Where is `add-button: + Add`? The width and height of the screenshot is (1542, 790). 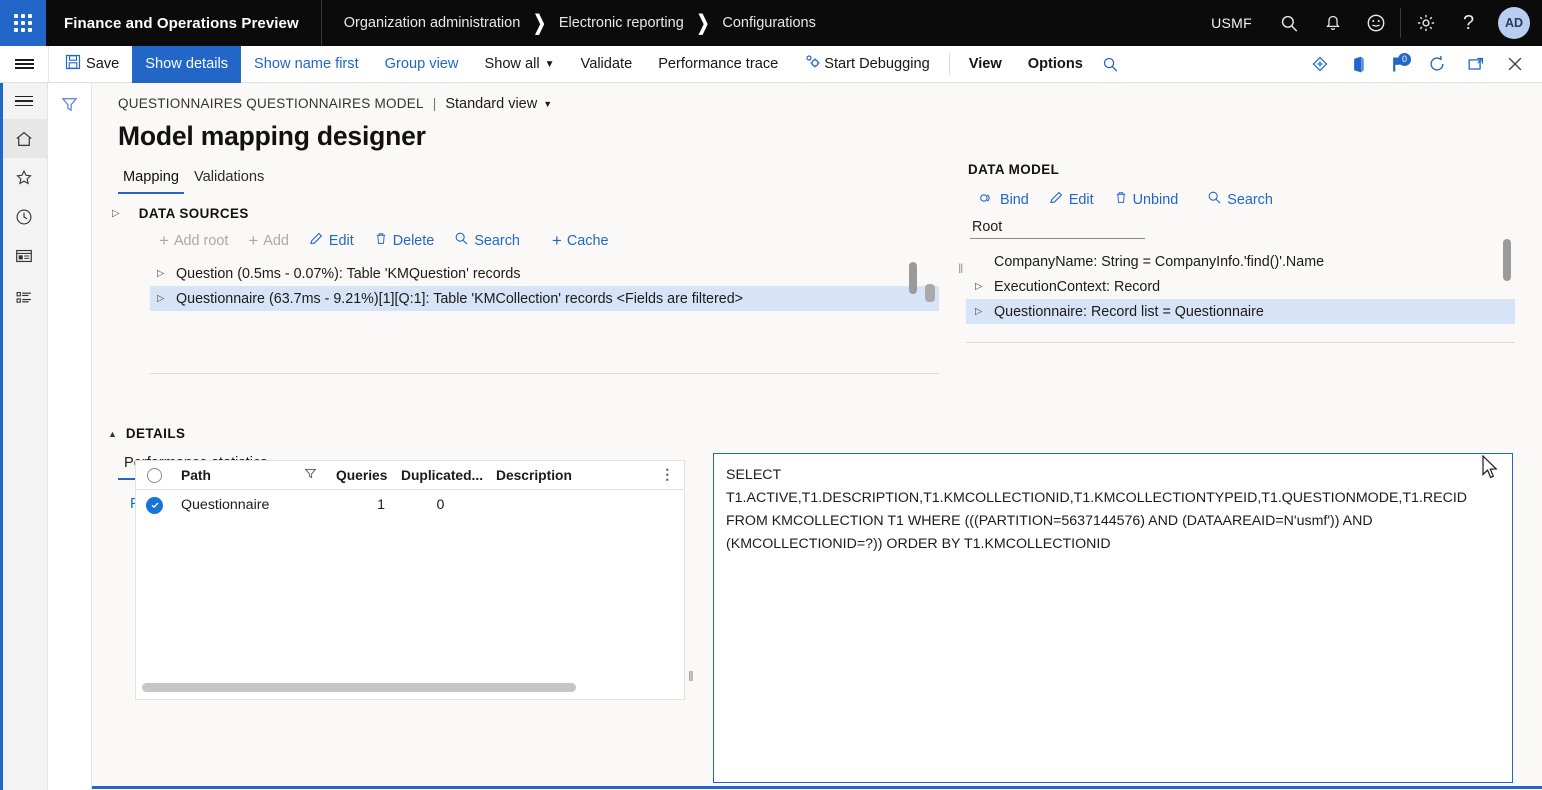
add-button: + Add is located at coordinates (268, 240).